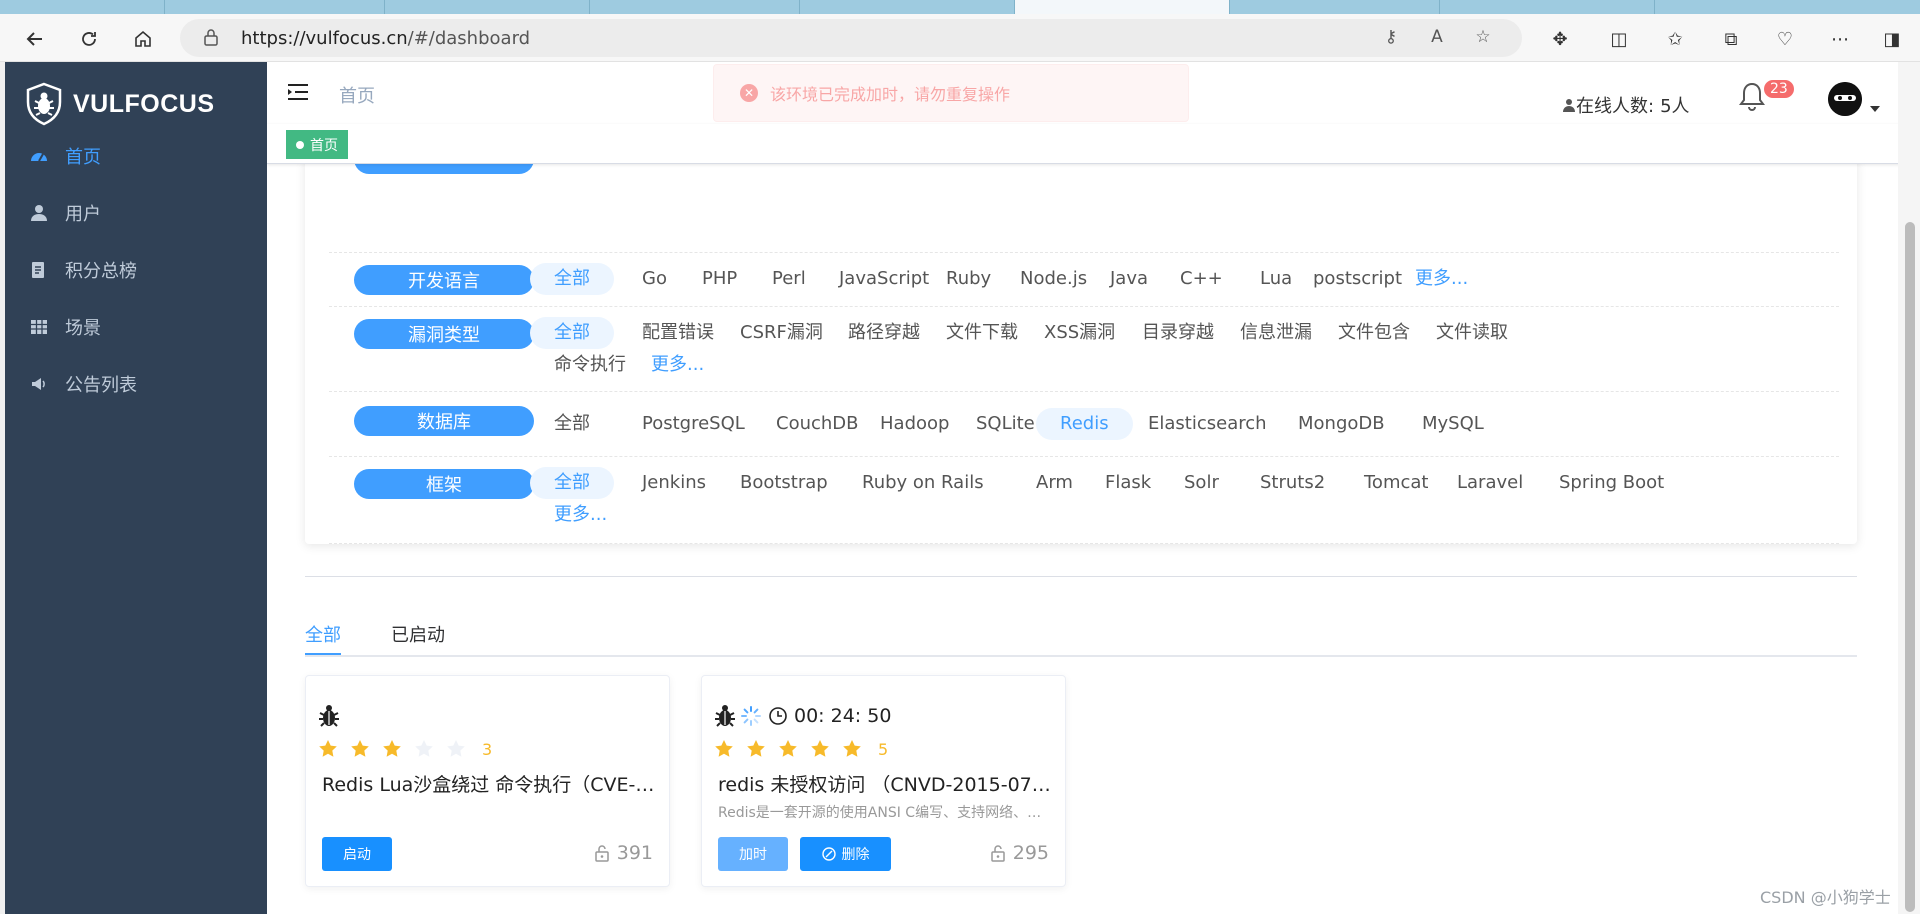 The image size is (1920, 914). What do you see at coordinates (136, 327) in the screenshot?
I see `sidebar-item-scene: 场景` at bounding box center [136, 327].